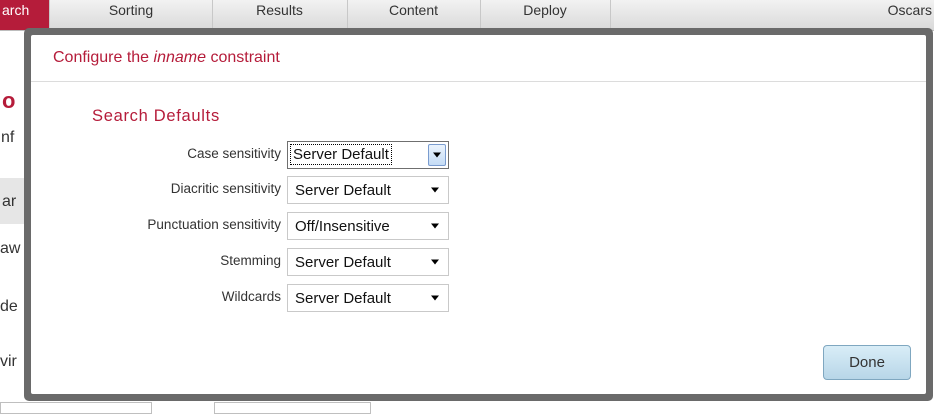  I want to click on background-heading-fragment: o, so click(9, 100).